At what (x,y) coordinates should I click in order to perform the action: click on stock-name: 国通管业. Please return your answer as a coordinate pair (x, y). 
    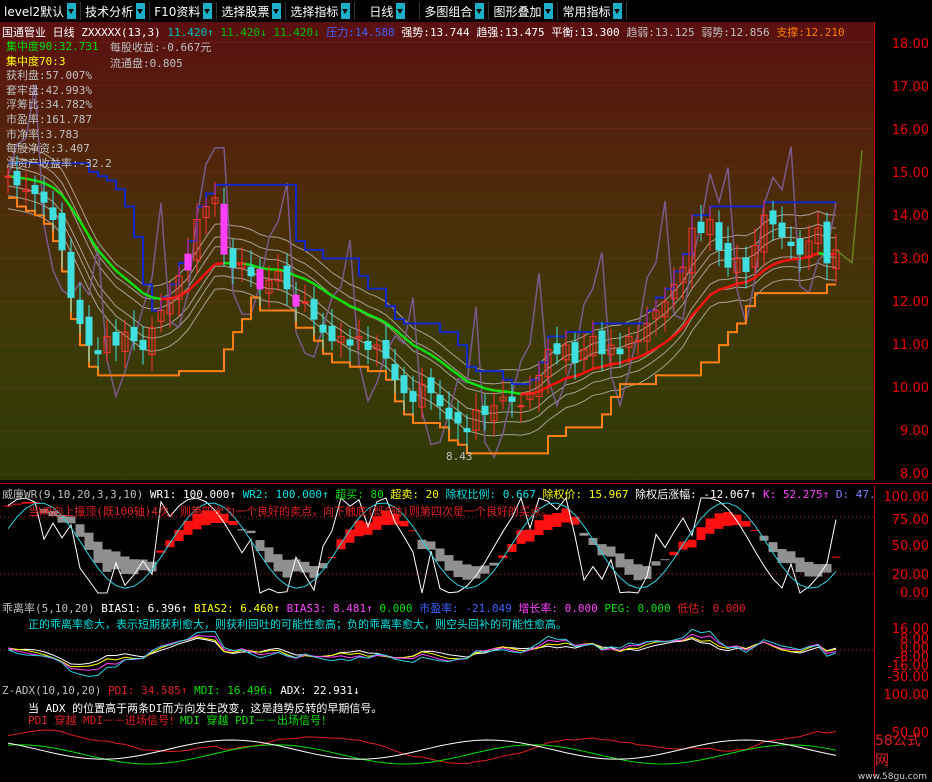
    Looking at the image, I should click on (24, 32).